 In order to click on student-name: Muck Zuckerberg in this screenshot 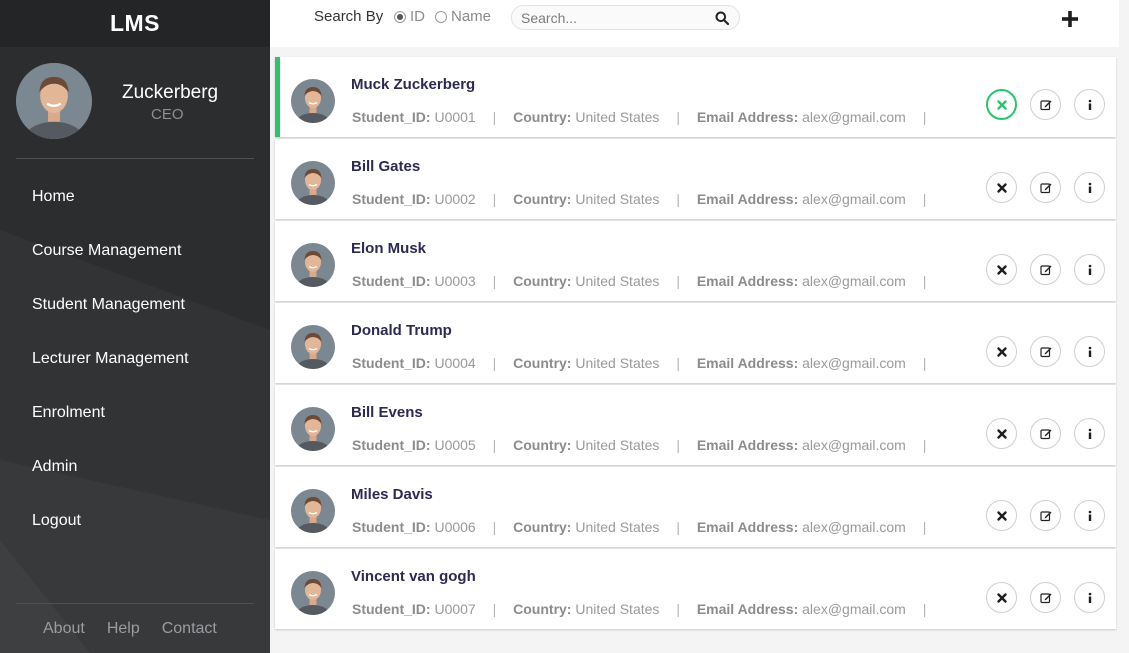, I will do `click(413, 84)`.